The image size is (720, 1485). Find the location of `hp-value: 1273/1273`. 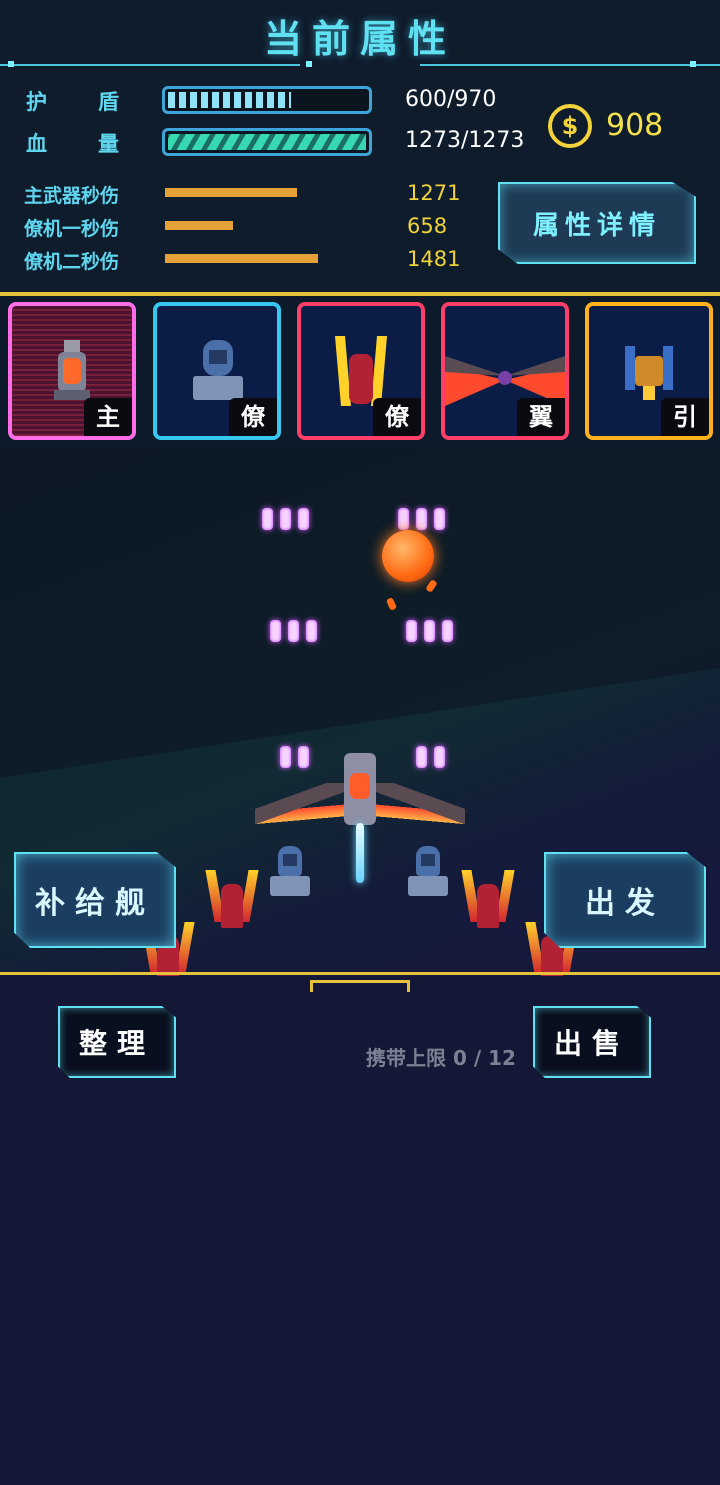

hp-value: 1273/1273 is located at coordinates (465, 140).